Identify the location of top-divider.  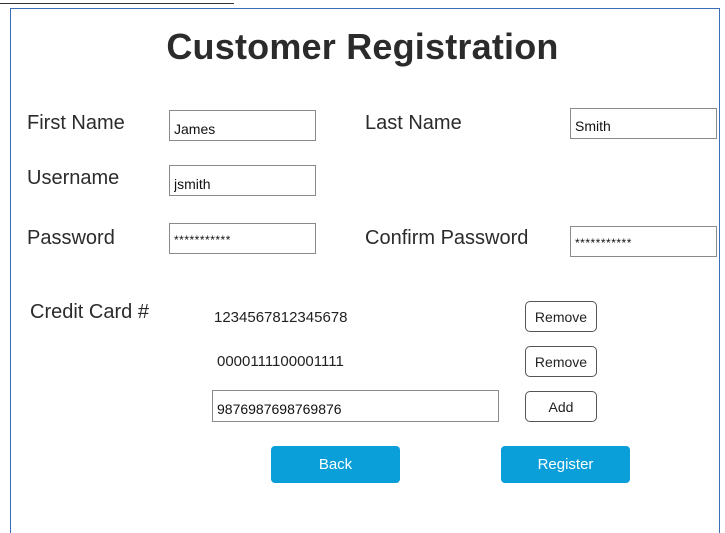
(117, 3).